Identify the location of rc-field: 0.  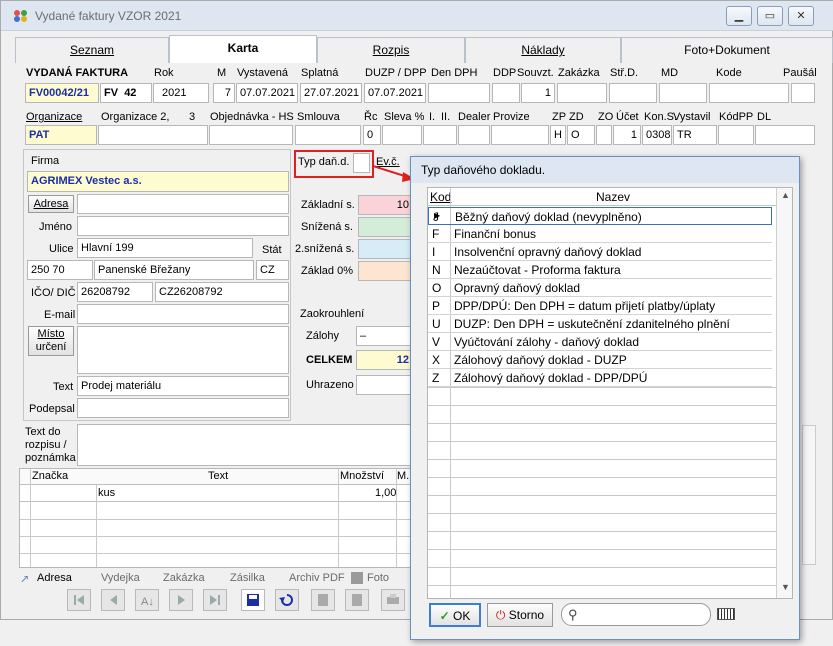
(372, 135).